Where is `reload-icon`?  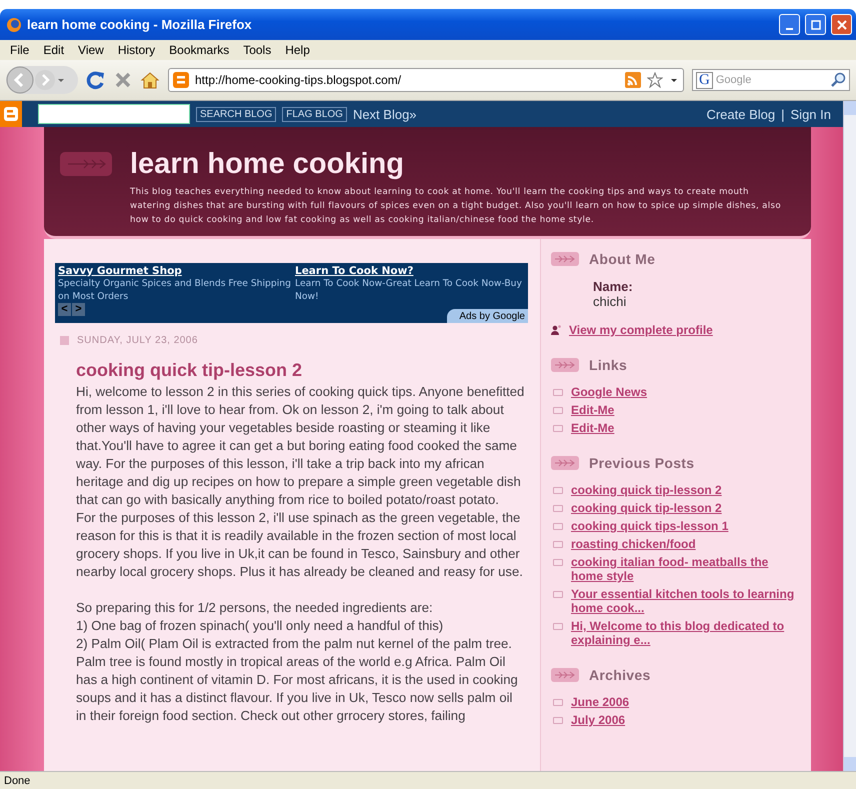
reload-icon is located at coordinates (96, 80).